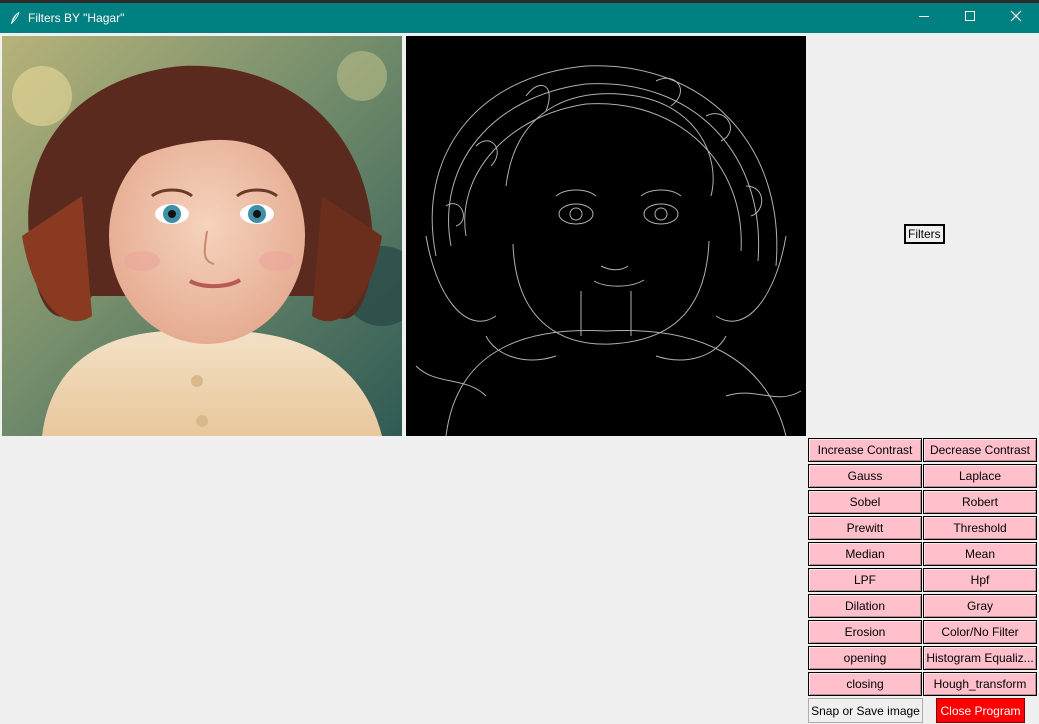  What do you see at coordinates (980, 554) in the screenshot?
I see `filter-button-mean: Mean` at bounding box center [980, 554].